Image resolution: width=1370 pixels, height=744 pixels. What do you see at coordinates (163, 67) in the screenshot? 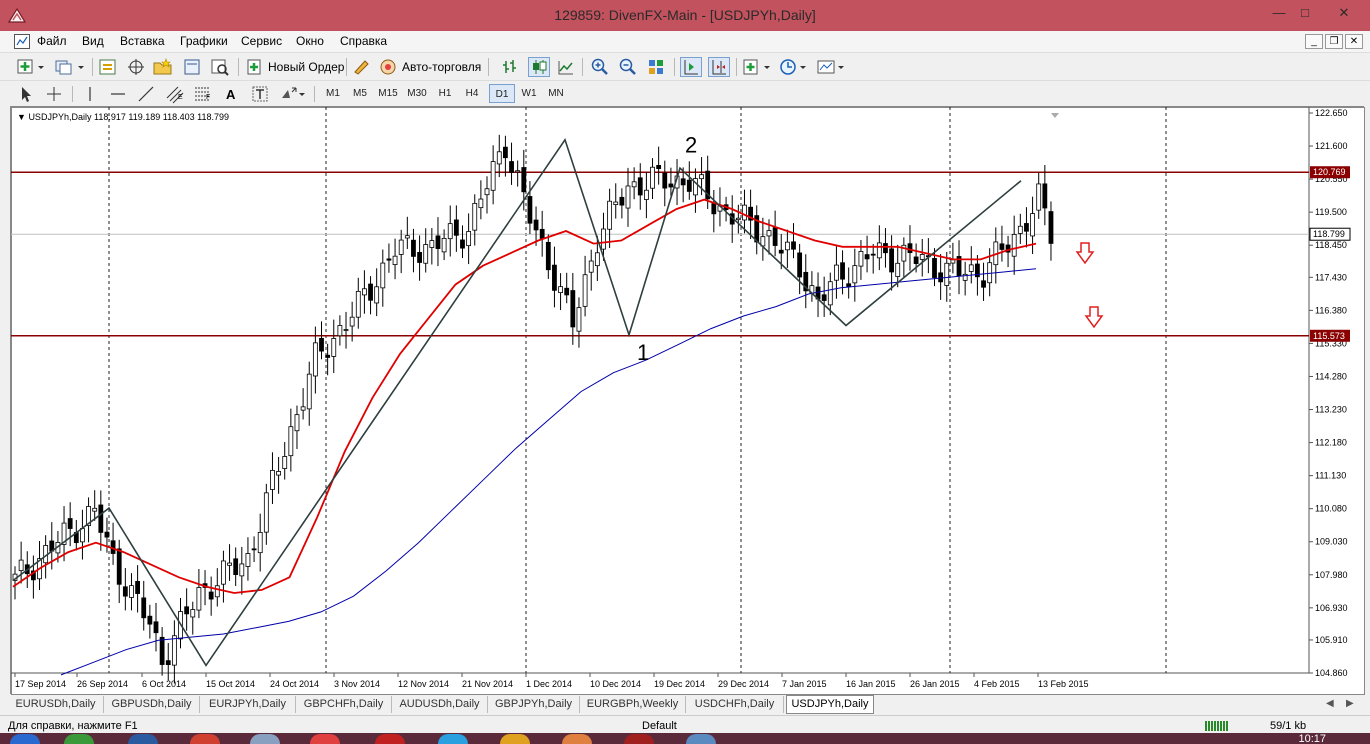
I see `navigator-folder-icon` at bounding box center [163, 67].